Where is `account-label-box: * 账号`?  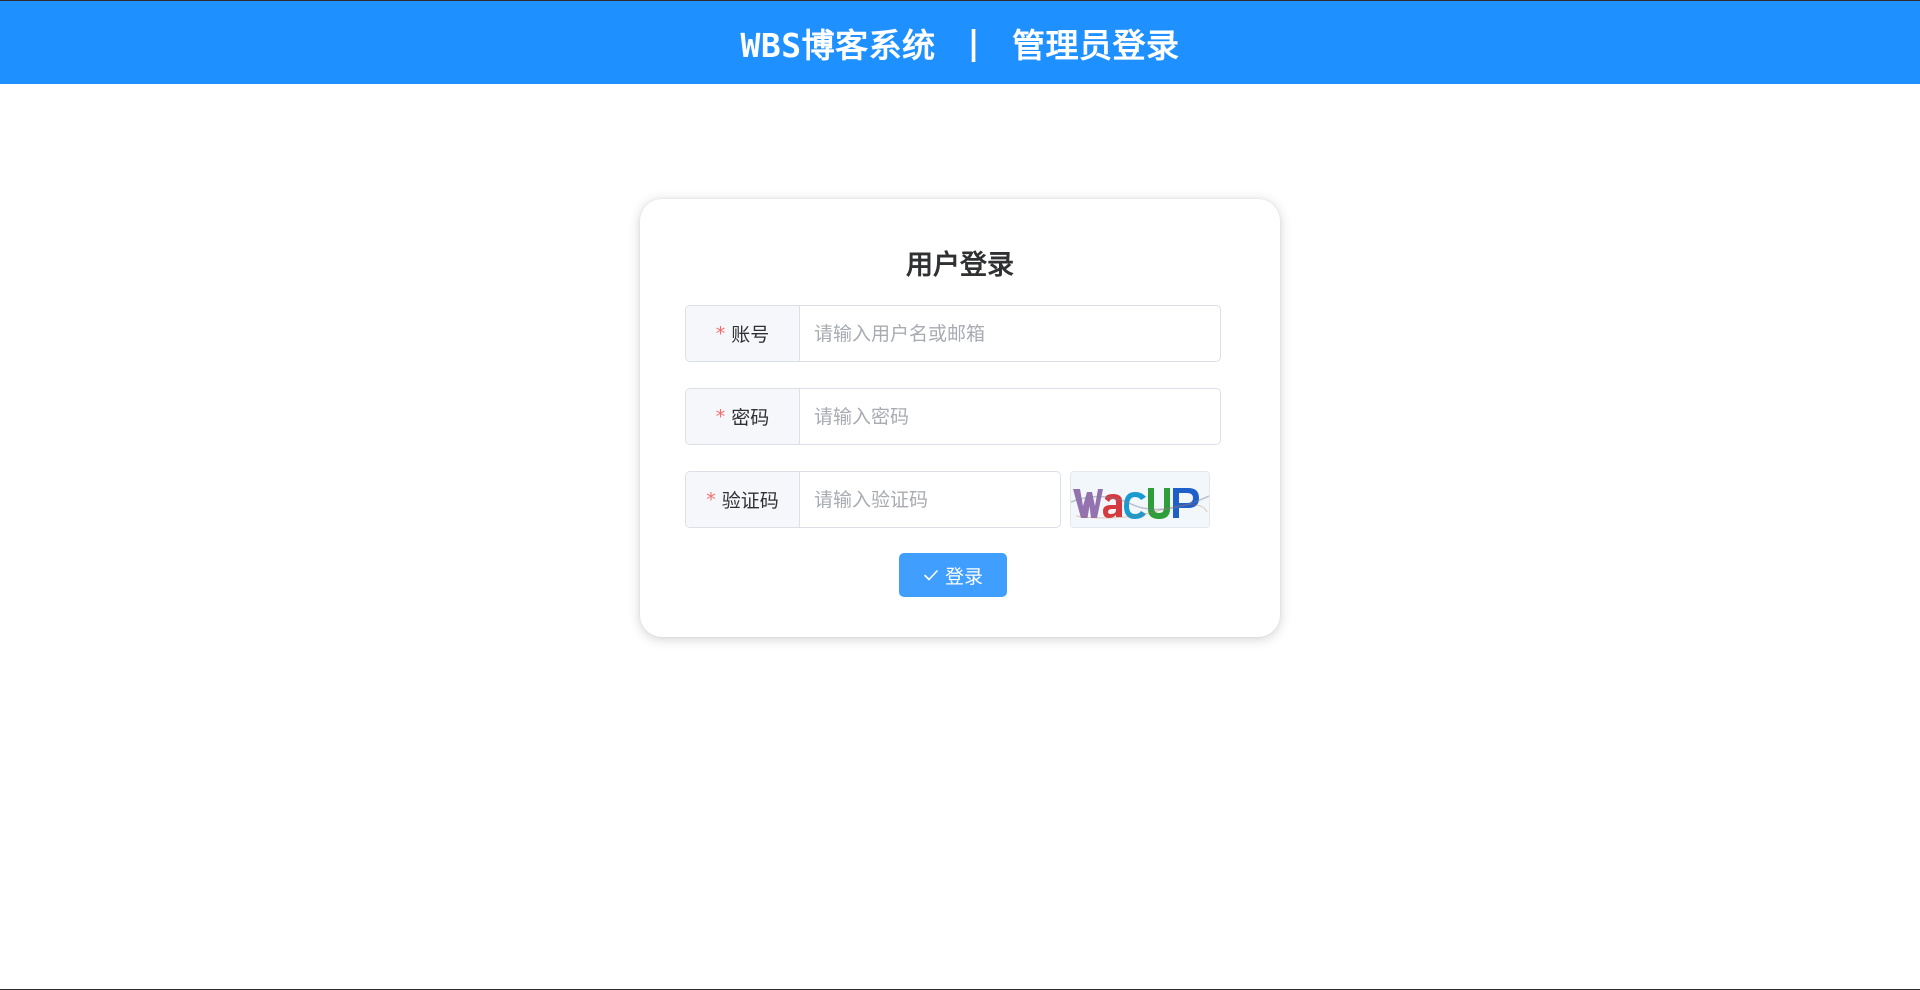 account-label-box: * 账号 is located at coordinates (743, 333).